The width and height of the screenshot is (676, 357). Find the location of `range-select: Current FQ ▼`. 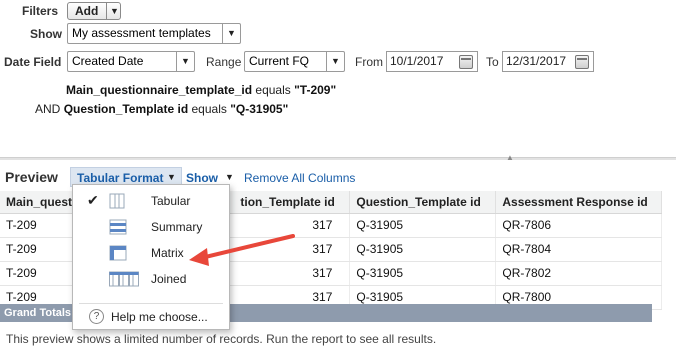

range-select: Current FQ ▼ is located at coordinates (294, 61).